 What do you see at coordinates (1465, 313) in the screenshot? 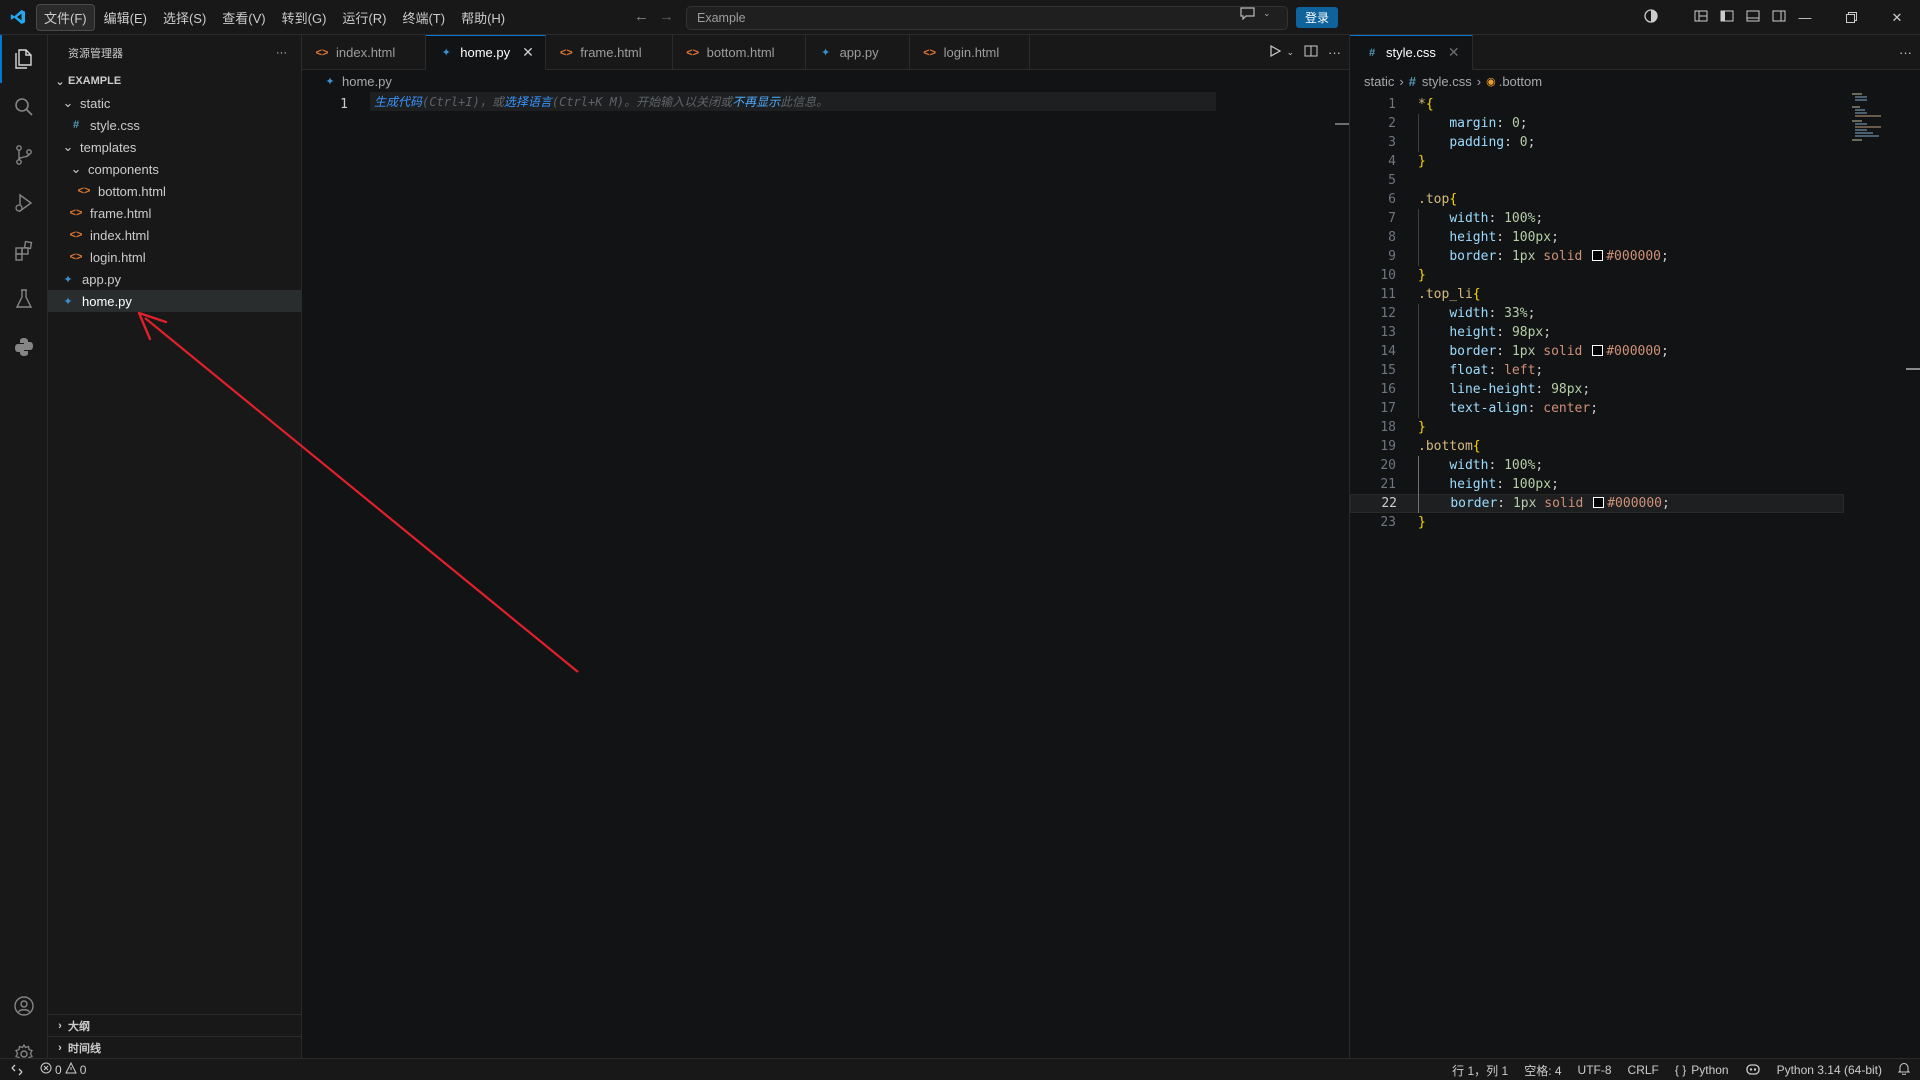
I see `code-text: width: 33%;` at bounding box center [1465, 313].